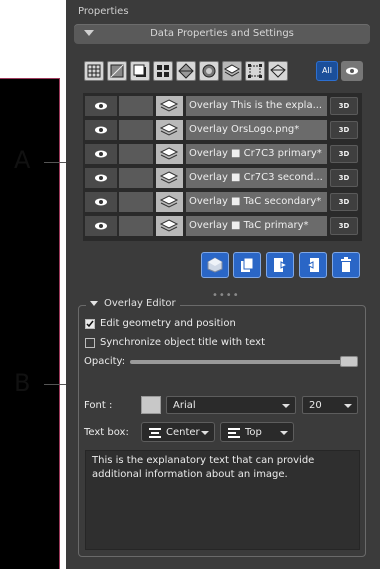  I want to click on check-icon, so click(90, 324).